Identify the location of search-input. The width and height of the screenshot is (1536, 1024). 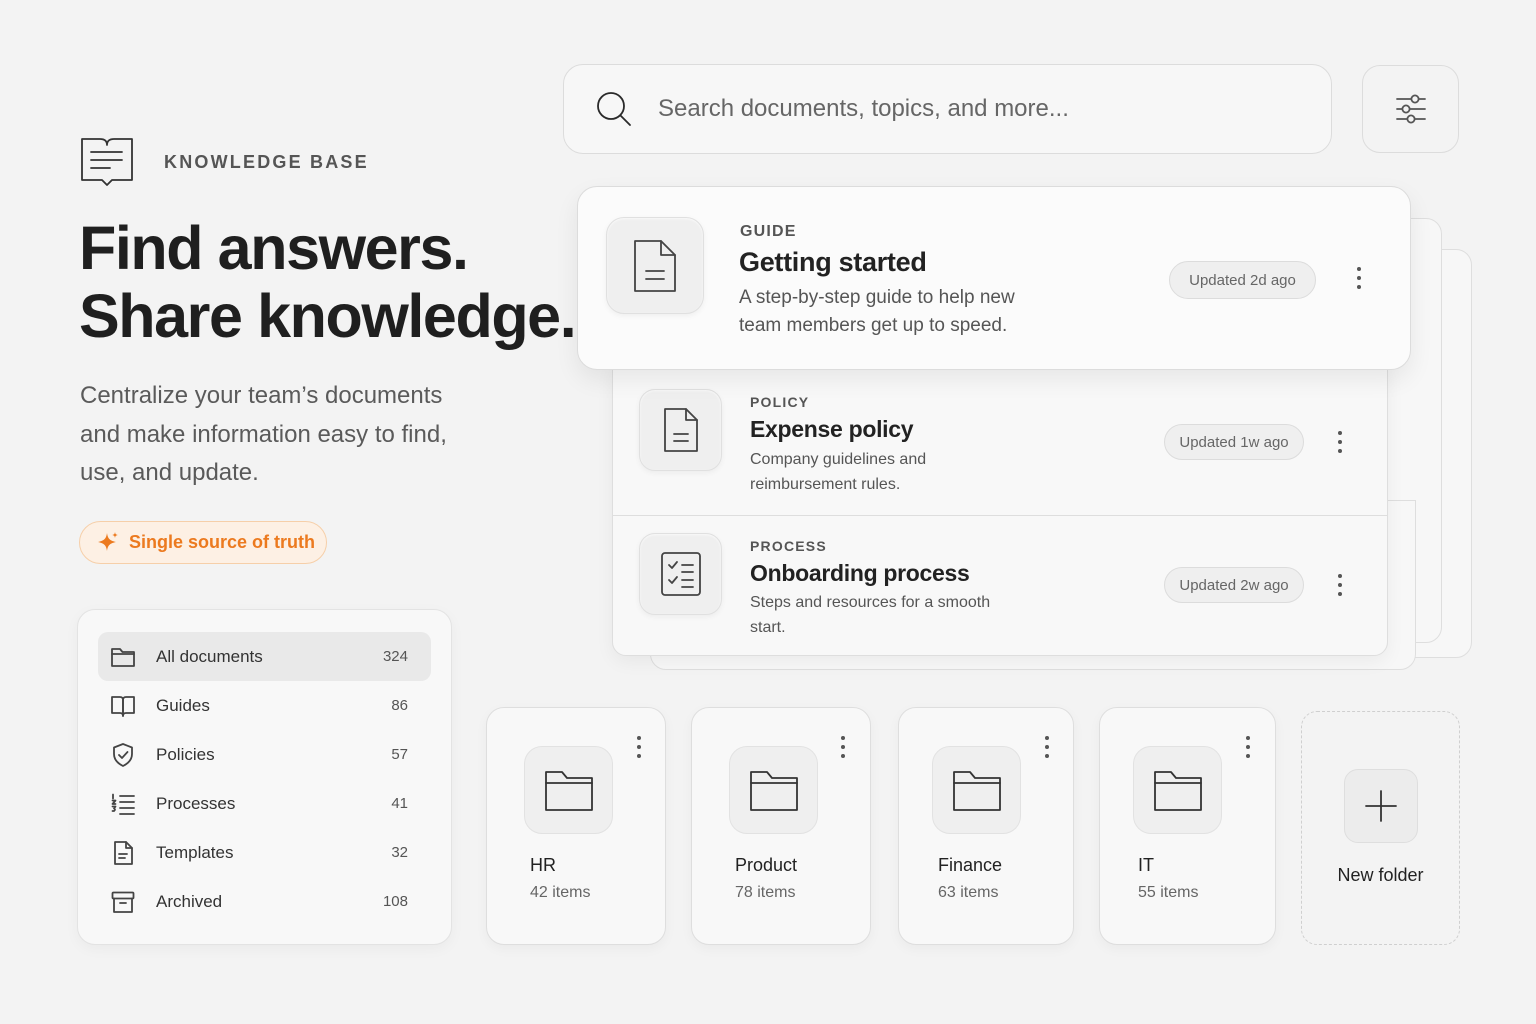
(978, 109).